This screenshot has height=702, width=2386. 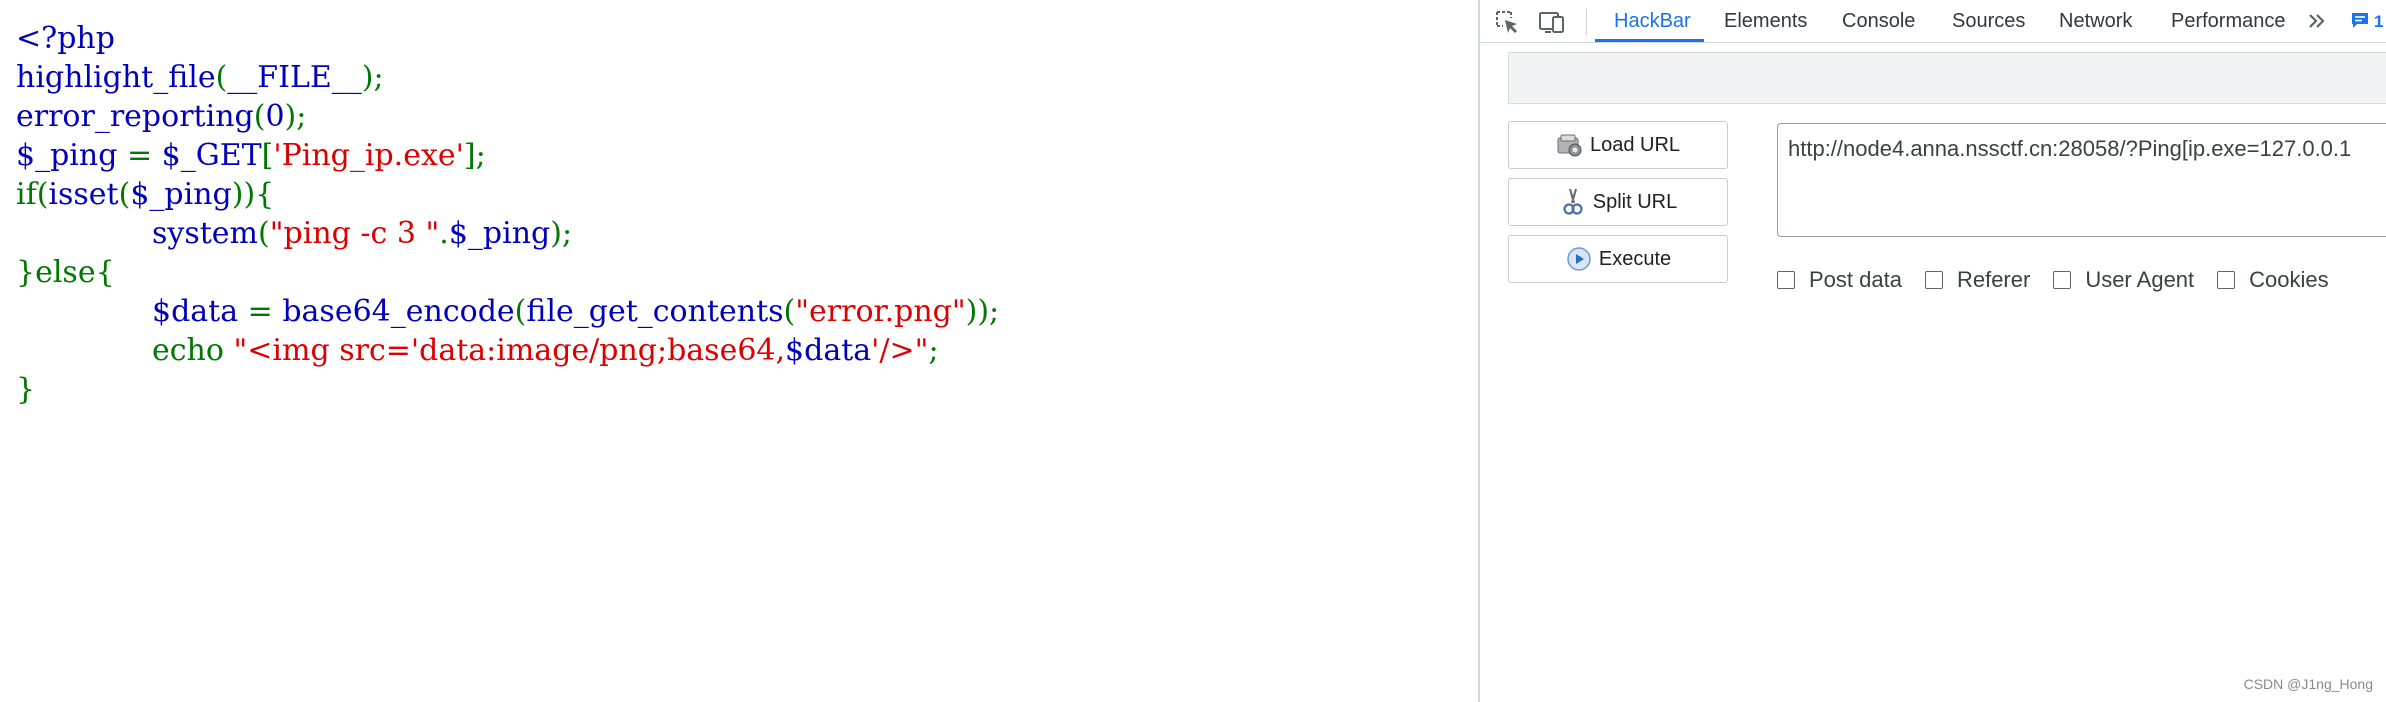 What do you see at coordinates (2140, 279) in the screenshot?
I see `user-agent-label: User Agent` at bounding box center [2140, 279].